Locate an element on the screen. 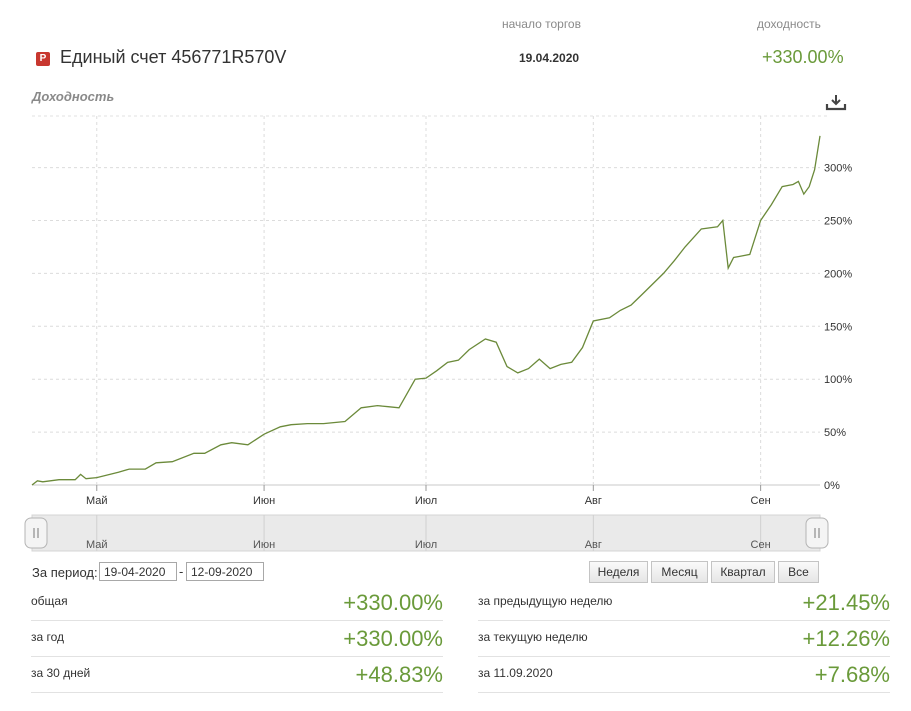 This screenshot has height=711, width=911. range-all-button: Все is located at coordinates (798, 572).